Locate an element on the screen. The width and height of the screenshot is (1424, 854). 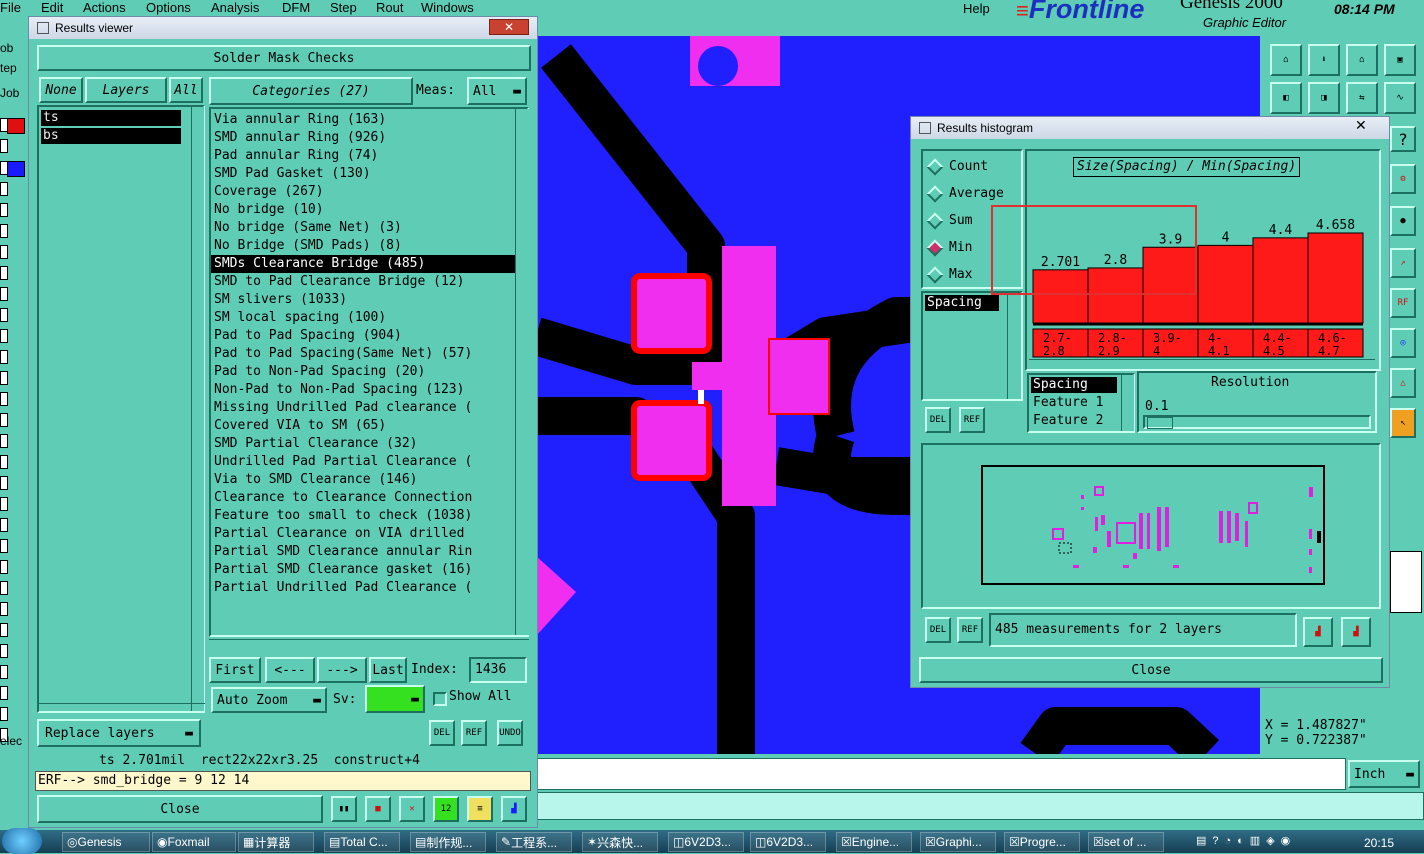
category-item: Undrilled Pad Partial Clearance ( is located at coordinates (369, 462).